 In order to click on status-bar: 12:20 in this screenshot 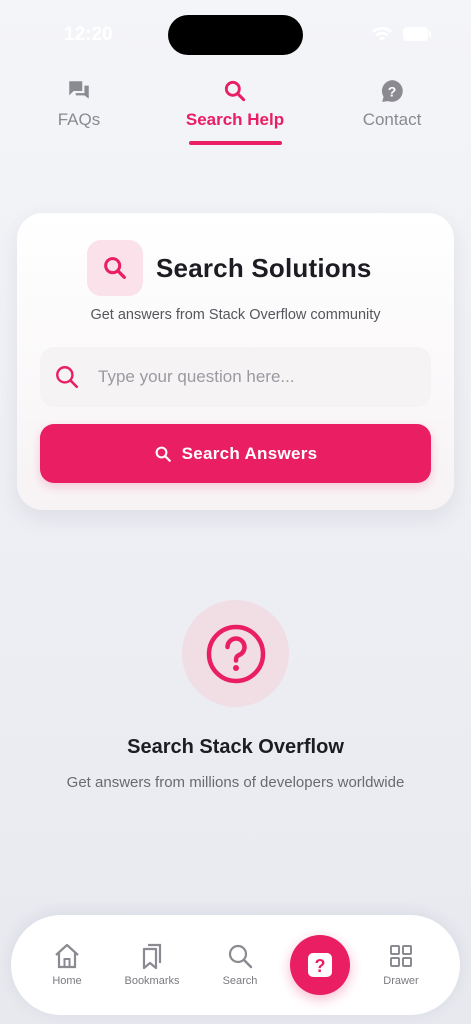, I will do `click(235, 35)`.